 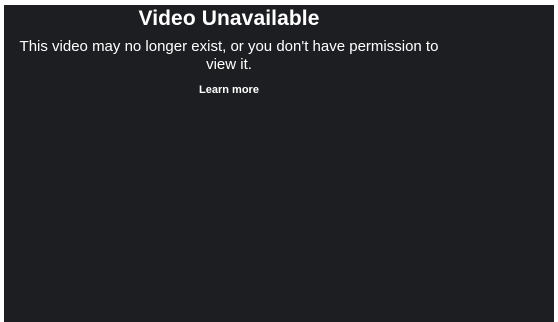 I want to click on learn-more-link: Learn more, so click(x=229, y=90).